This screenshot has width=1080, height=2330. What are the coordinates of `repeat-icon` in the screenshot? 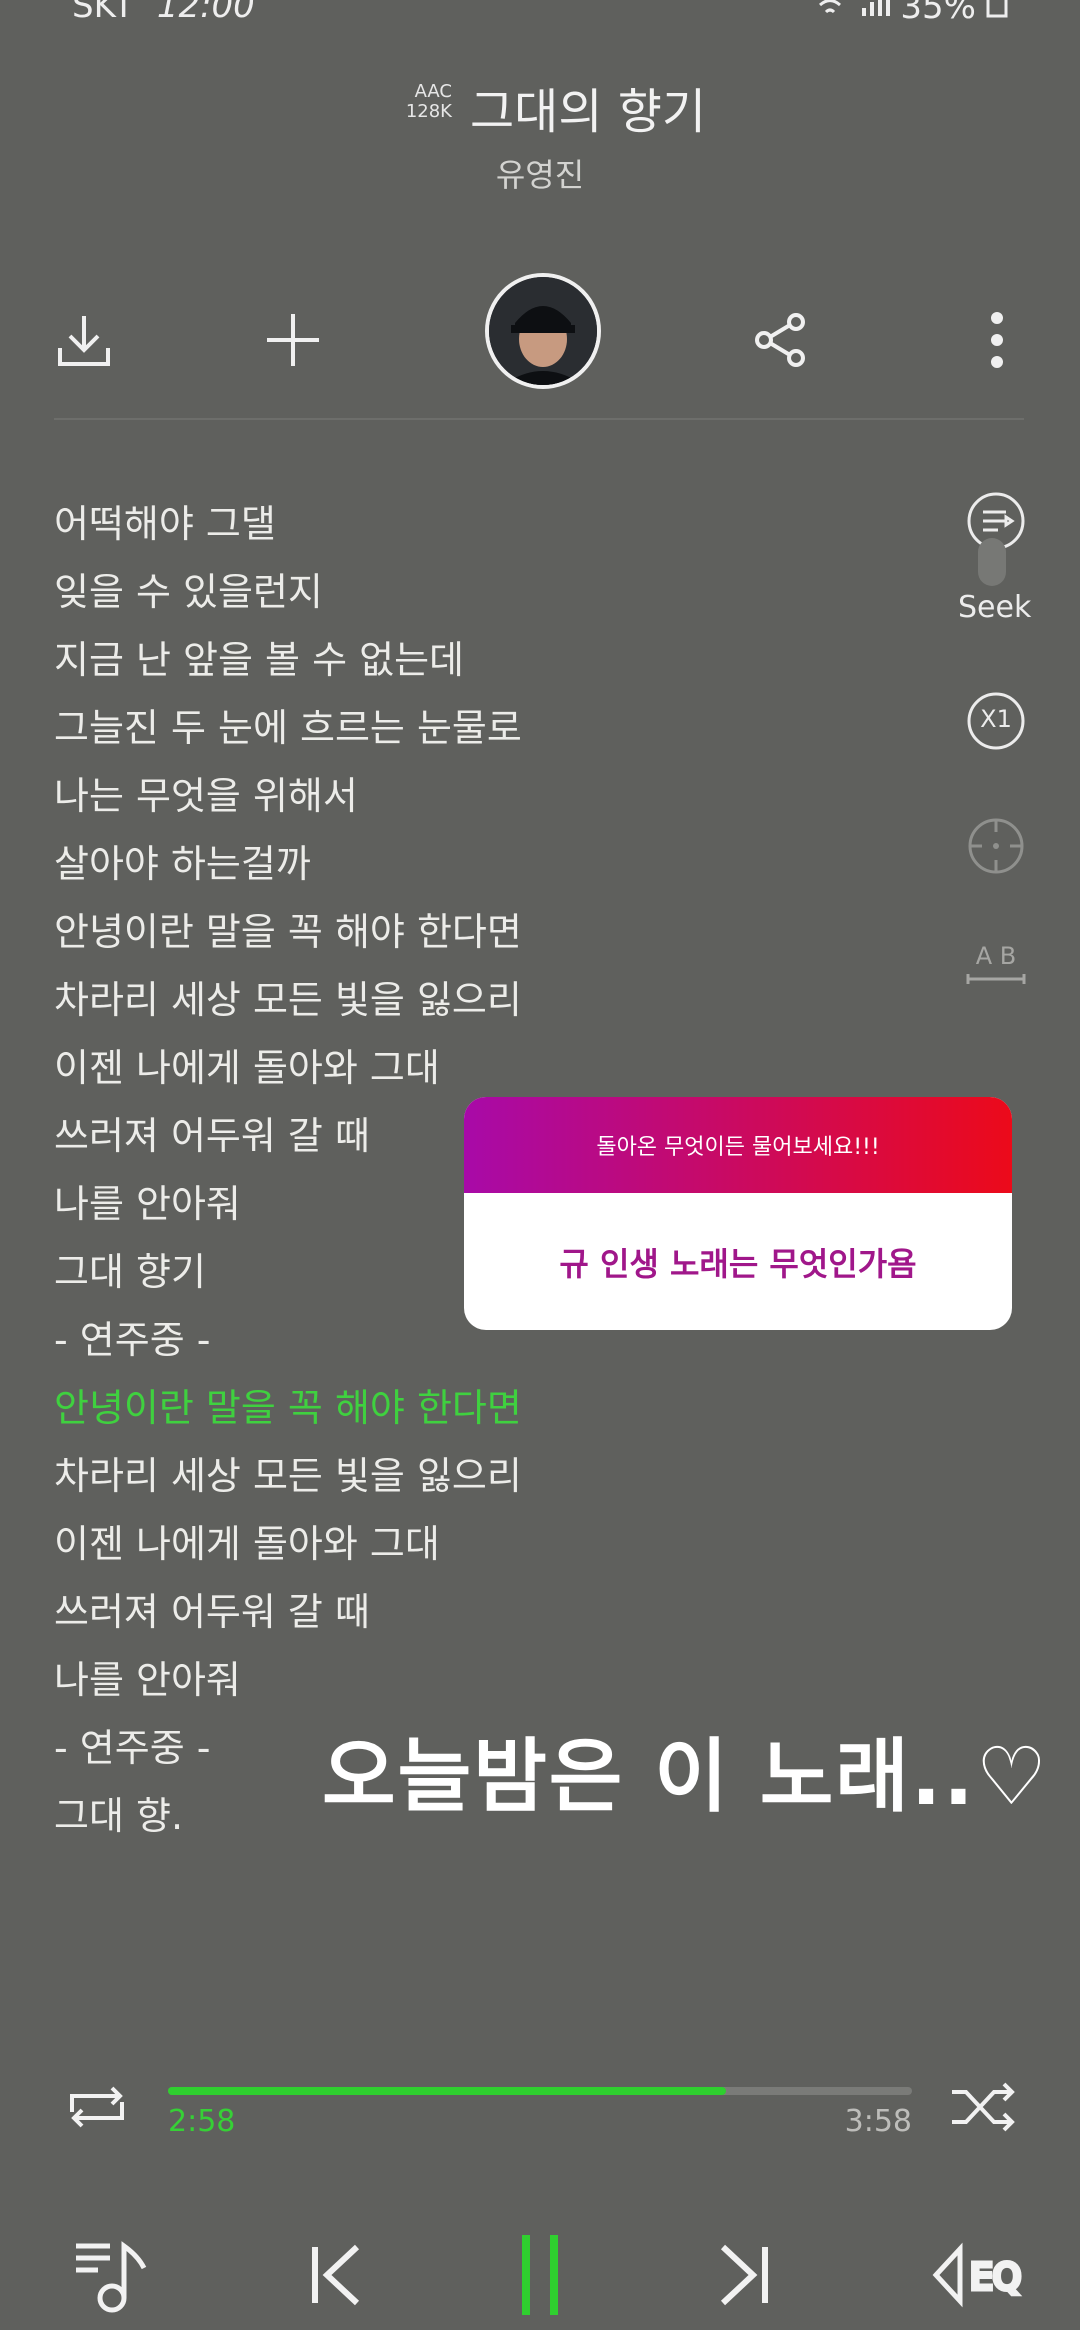 It's located at (97, 2107).